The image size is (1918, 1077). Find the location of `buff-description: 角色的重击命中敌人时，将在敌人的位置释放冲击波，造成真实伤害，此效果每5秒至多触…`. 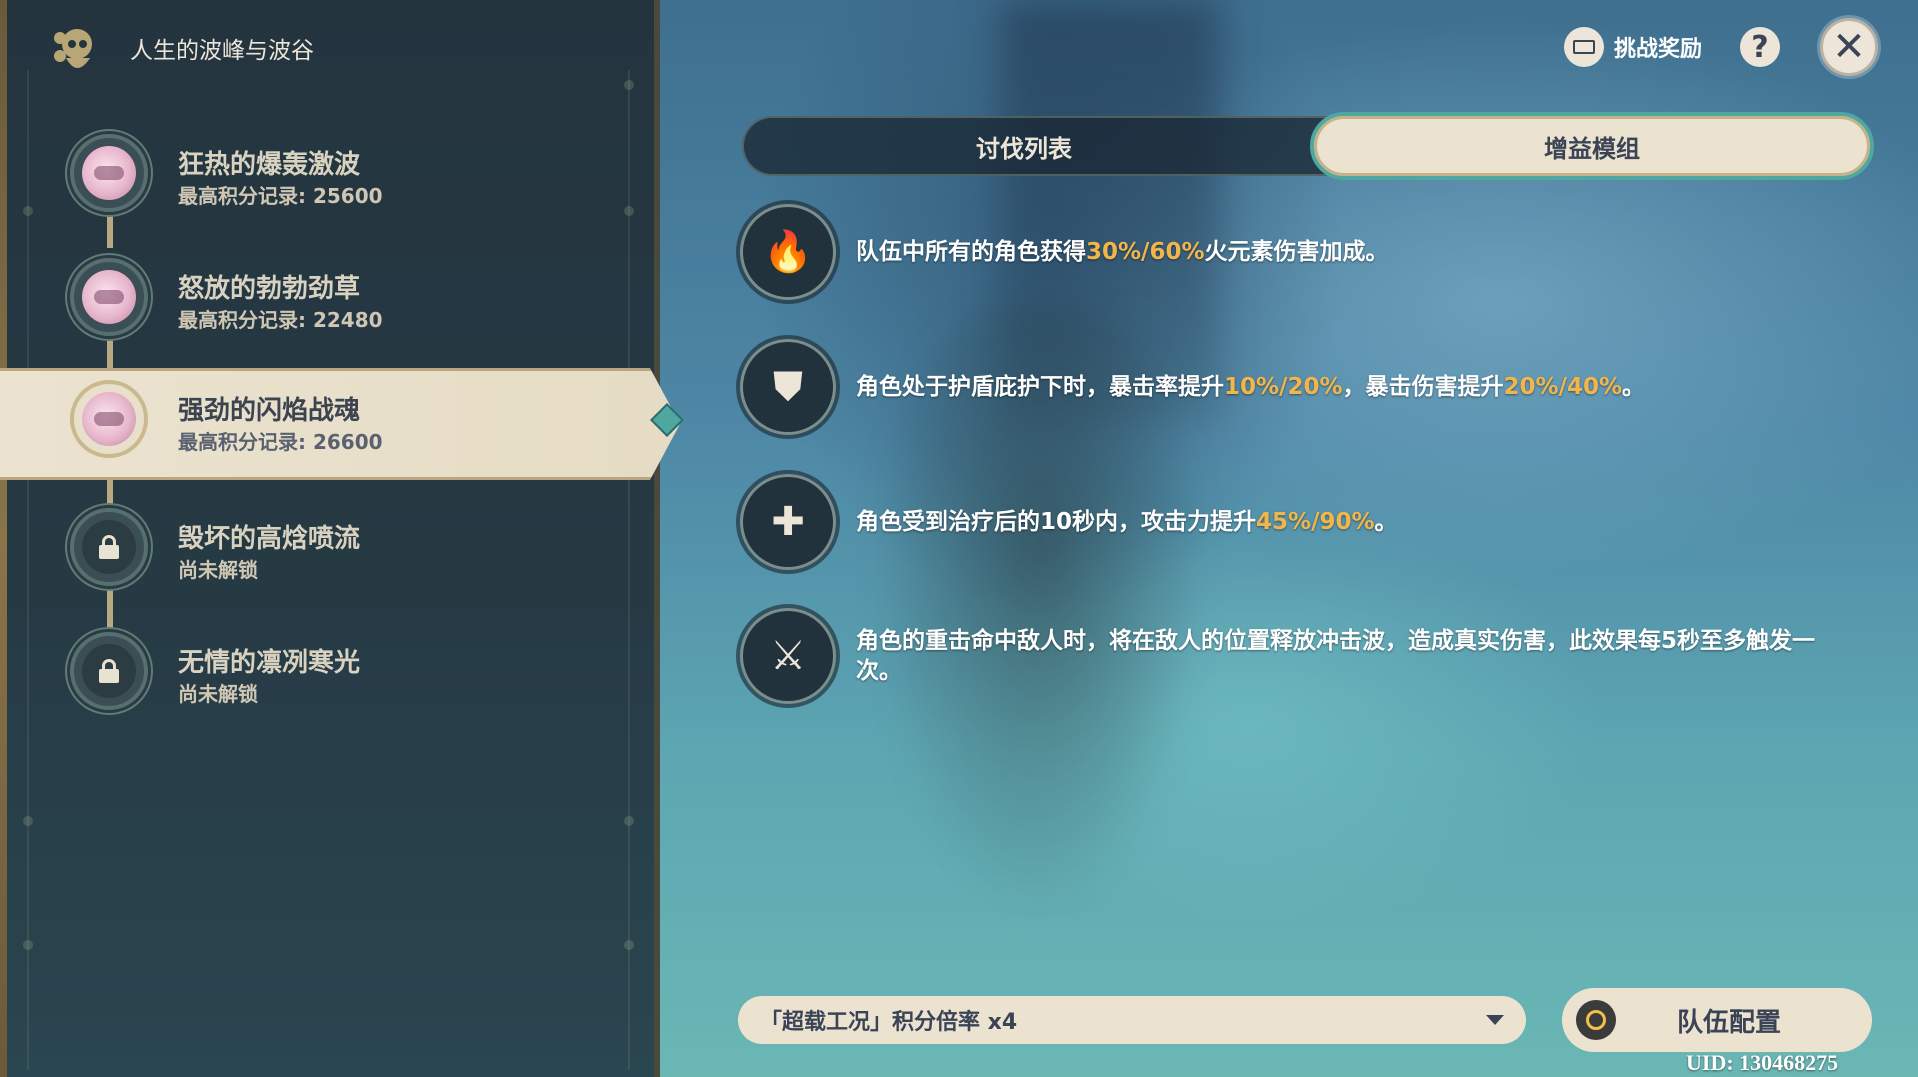

buff-description: 角色的重击命中敌人时，将在敌人的位置释放冲击波，造成真实伤害，此效果每5秒至多触… is located at coordinates (1356, 656).